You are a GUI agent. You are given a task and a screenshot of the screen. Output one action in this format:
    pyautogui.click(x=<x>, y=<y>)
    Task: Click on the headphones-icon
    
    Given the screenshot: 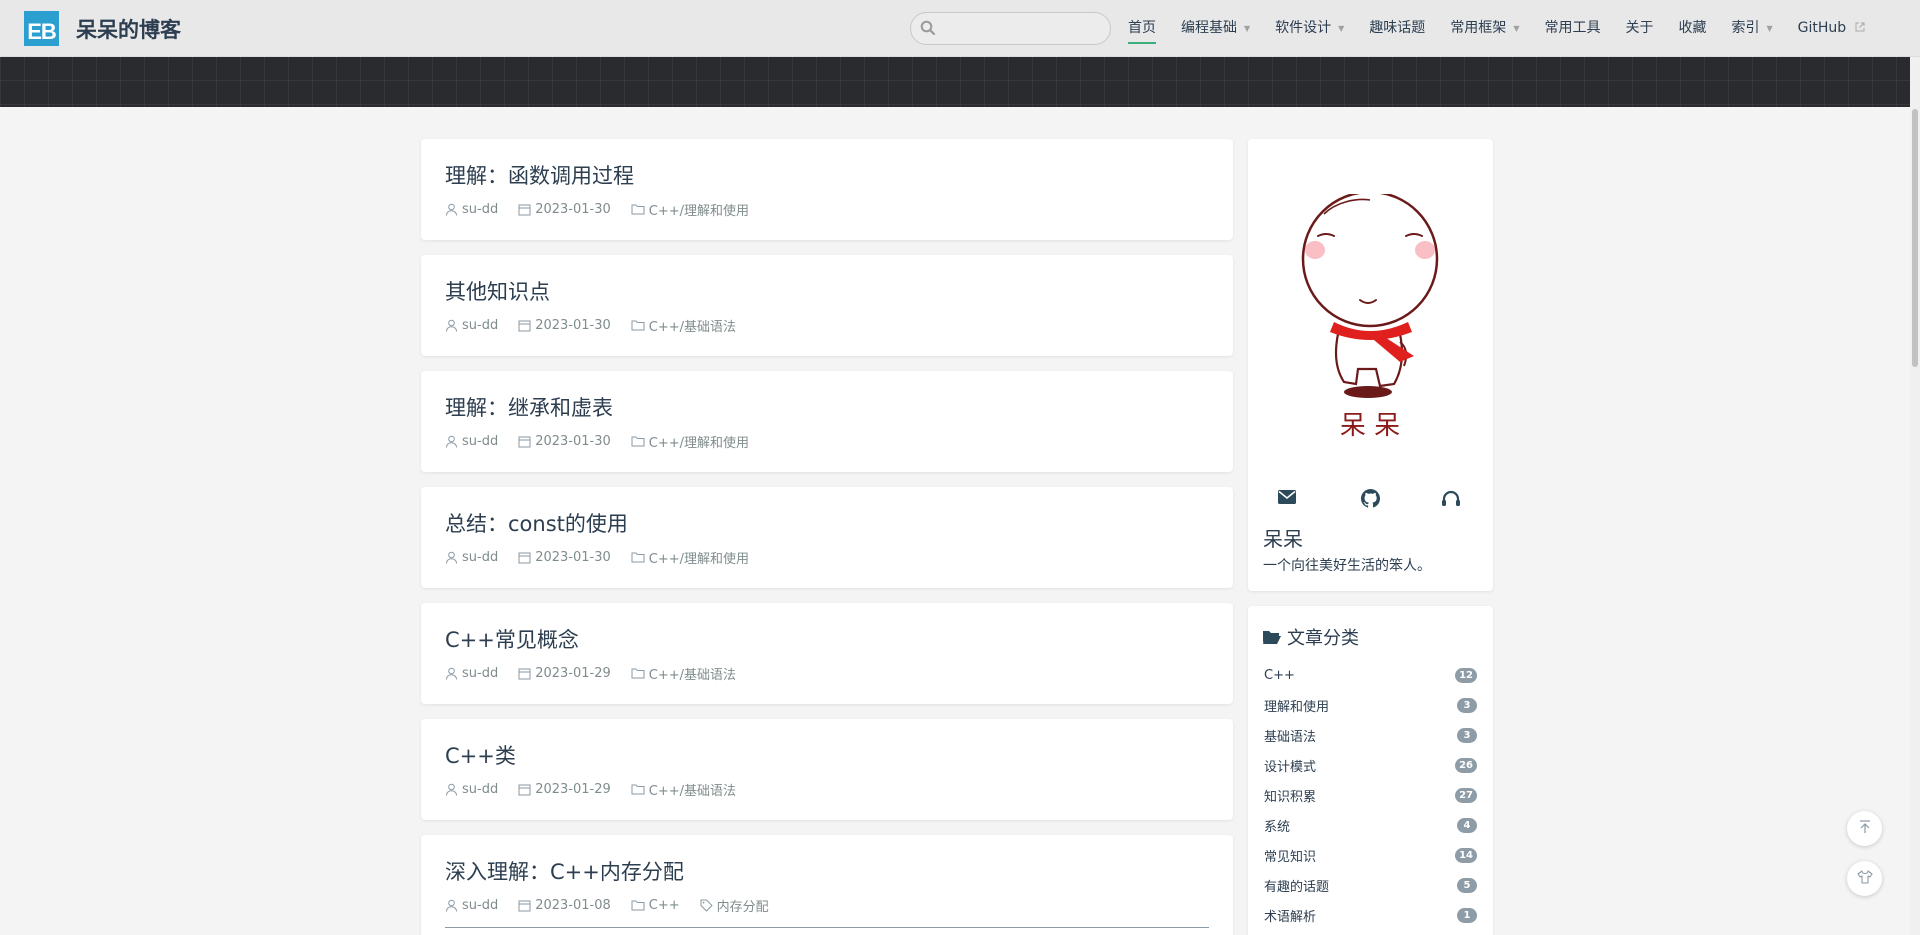 What is the action you would take?
    pyautogui.click(x=1451, y=500)
    